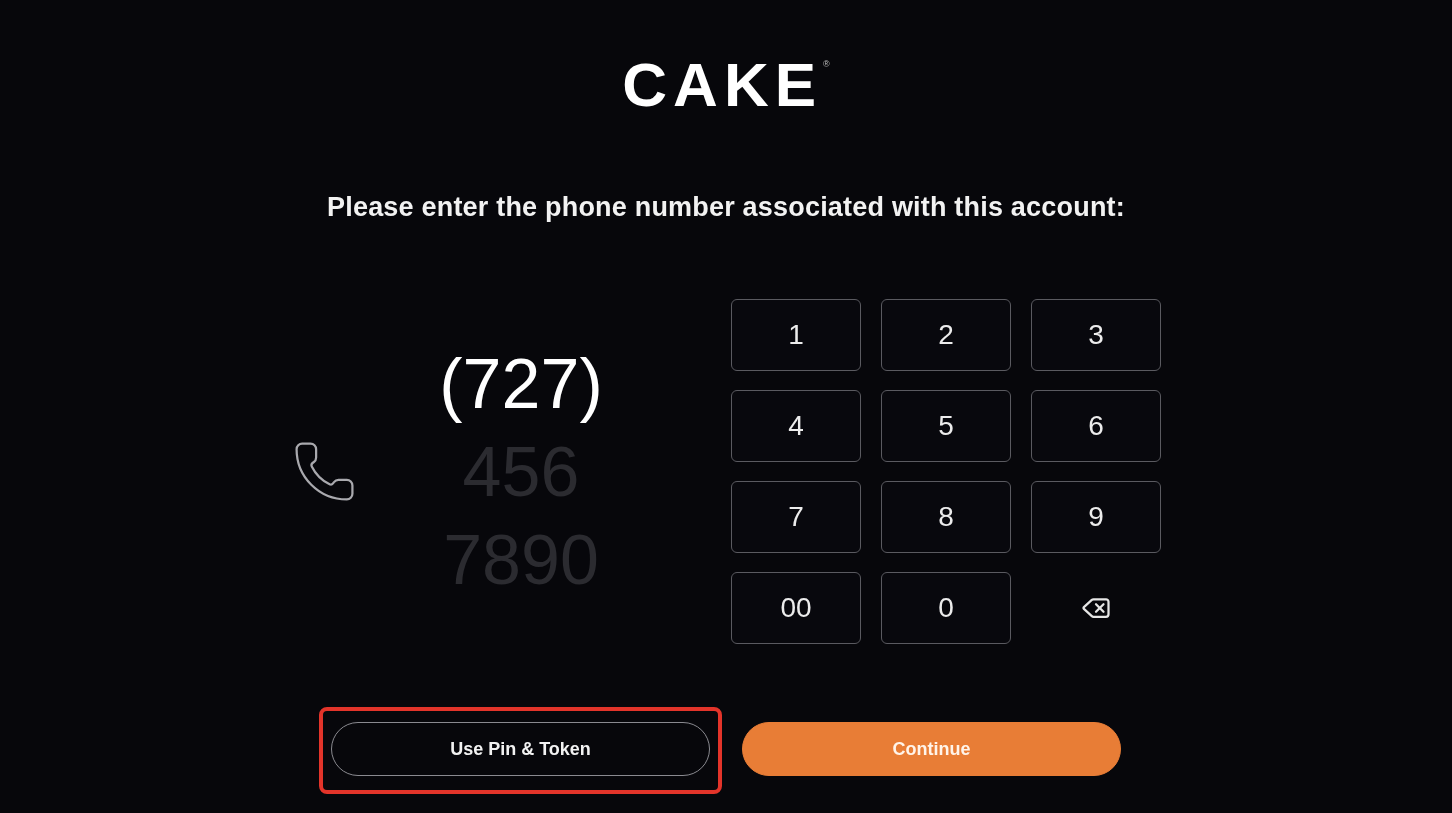 This screenshot has height=813, width=1452. What do you see at coordinates (796, 426) in the screenshot?
I see `keypad-key: 4` at bounding box center [796, 426].